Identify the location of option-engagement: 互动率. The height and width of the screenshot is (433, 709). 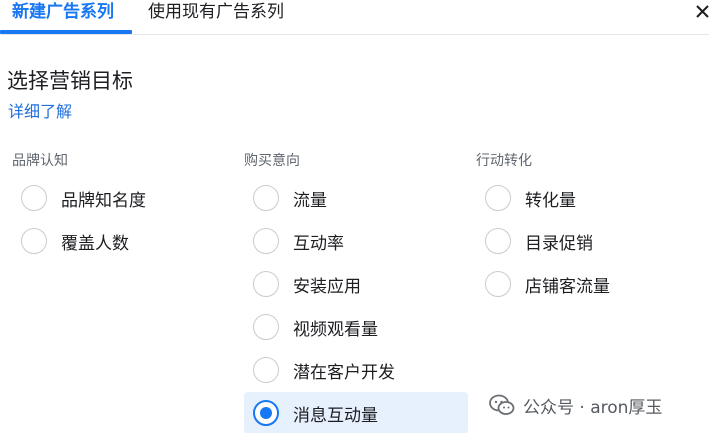
(356, 241).